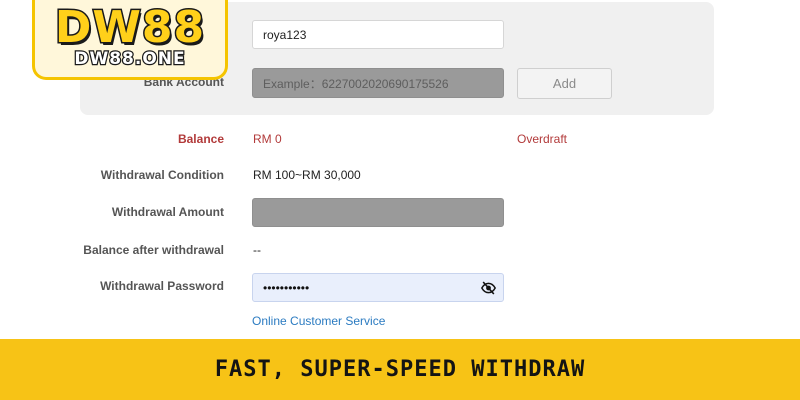 This screenshot has height=400, width=800. What do you see at coordinates (378, 287) in the screenshot?
I see `withdrawal-password-input: •••••••••••` at bounding box center [378, 287].